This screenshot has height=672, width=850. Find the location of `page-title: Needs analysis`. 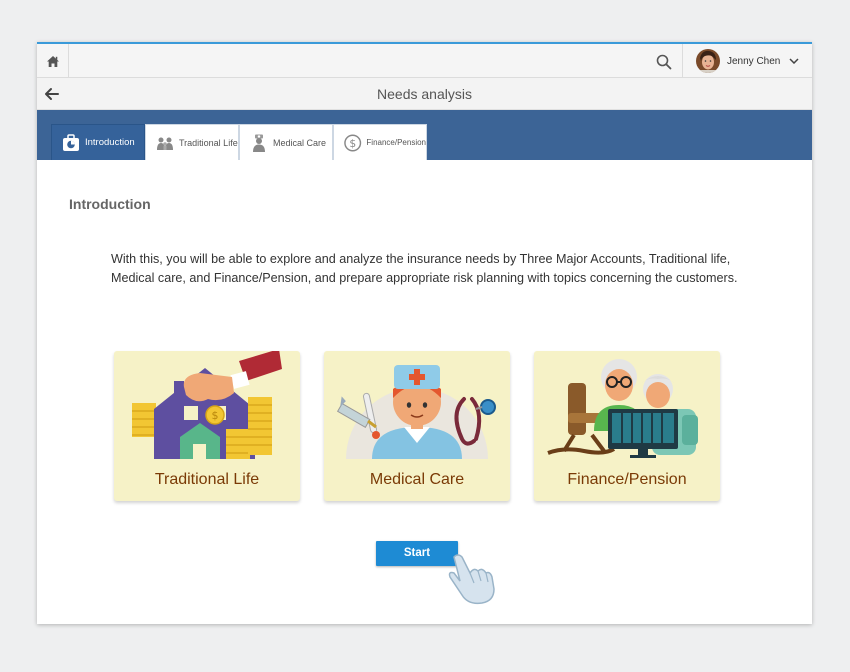

page-title: Needs analysis is located at coordinates (424, 94).